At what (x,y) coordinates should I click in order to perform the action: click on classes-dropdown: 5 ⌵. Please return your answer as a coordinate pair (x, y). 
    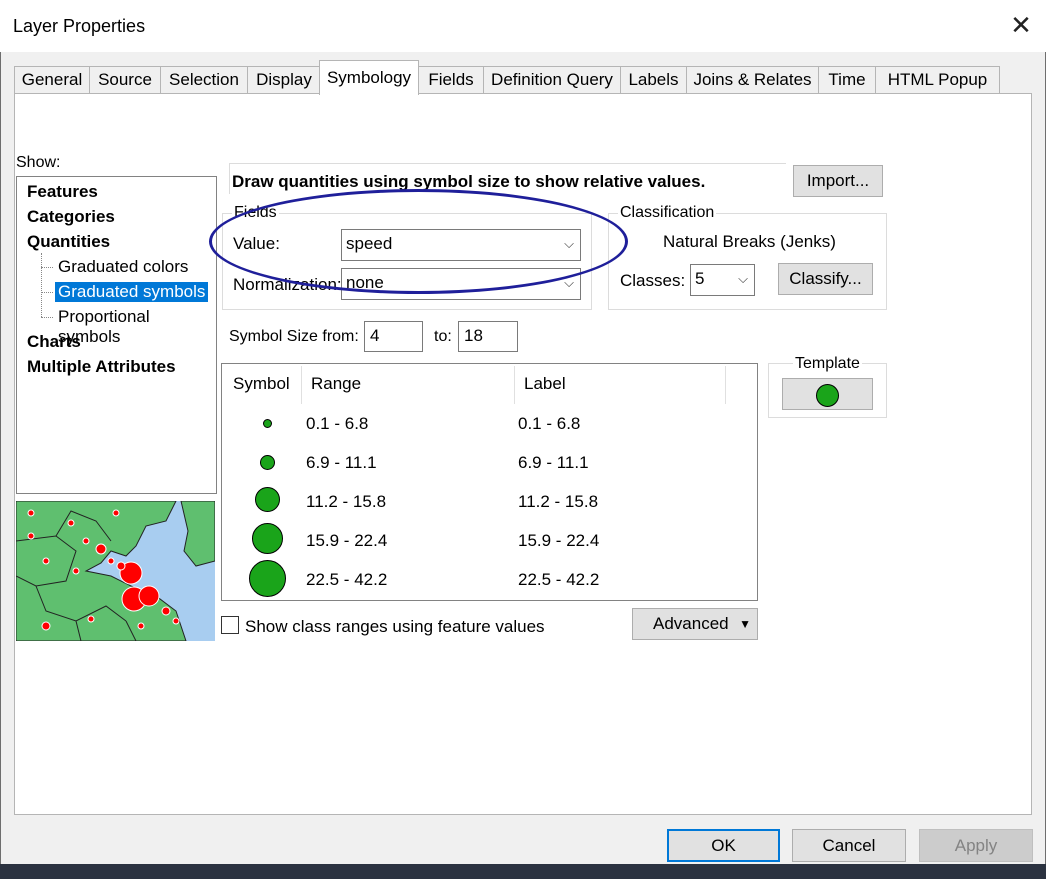
    Looking at the image, I should click on (722, 280).